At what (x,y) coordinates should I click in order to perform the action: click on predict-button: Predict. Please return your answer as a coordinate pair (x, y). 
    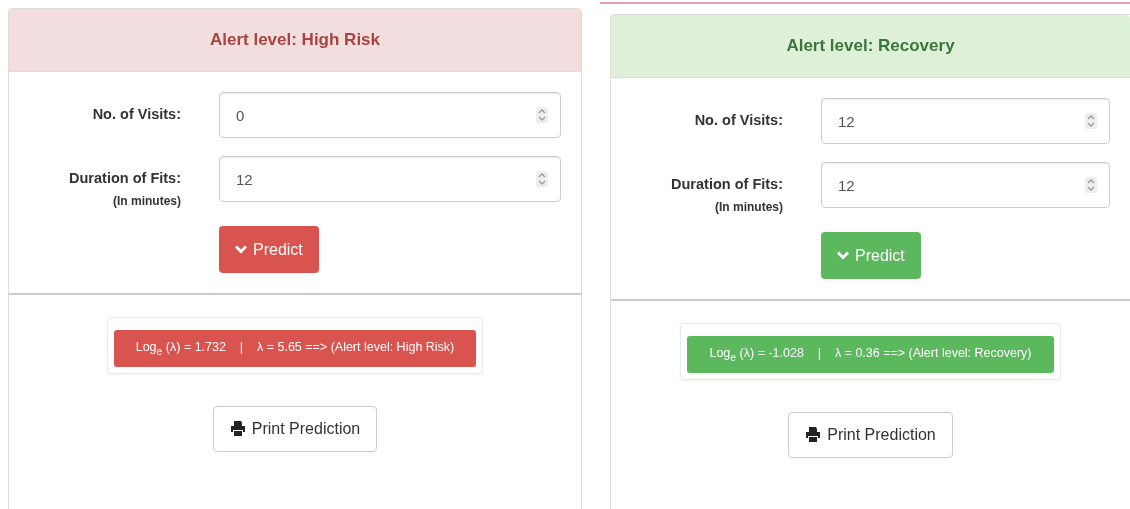
    Looking at the image, I should click on (269, 249).